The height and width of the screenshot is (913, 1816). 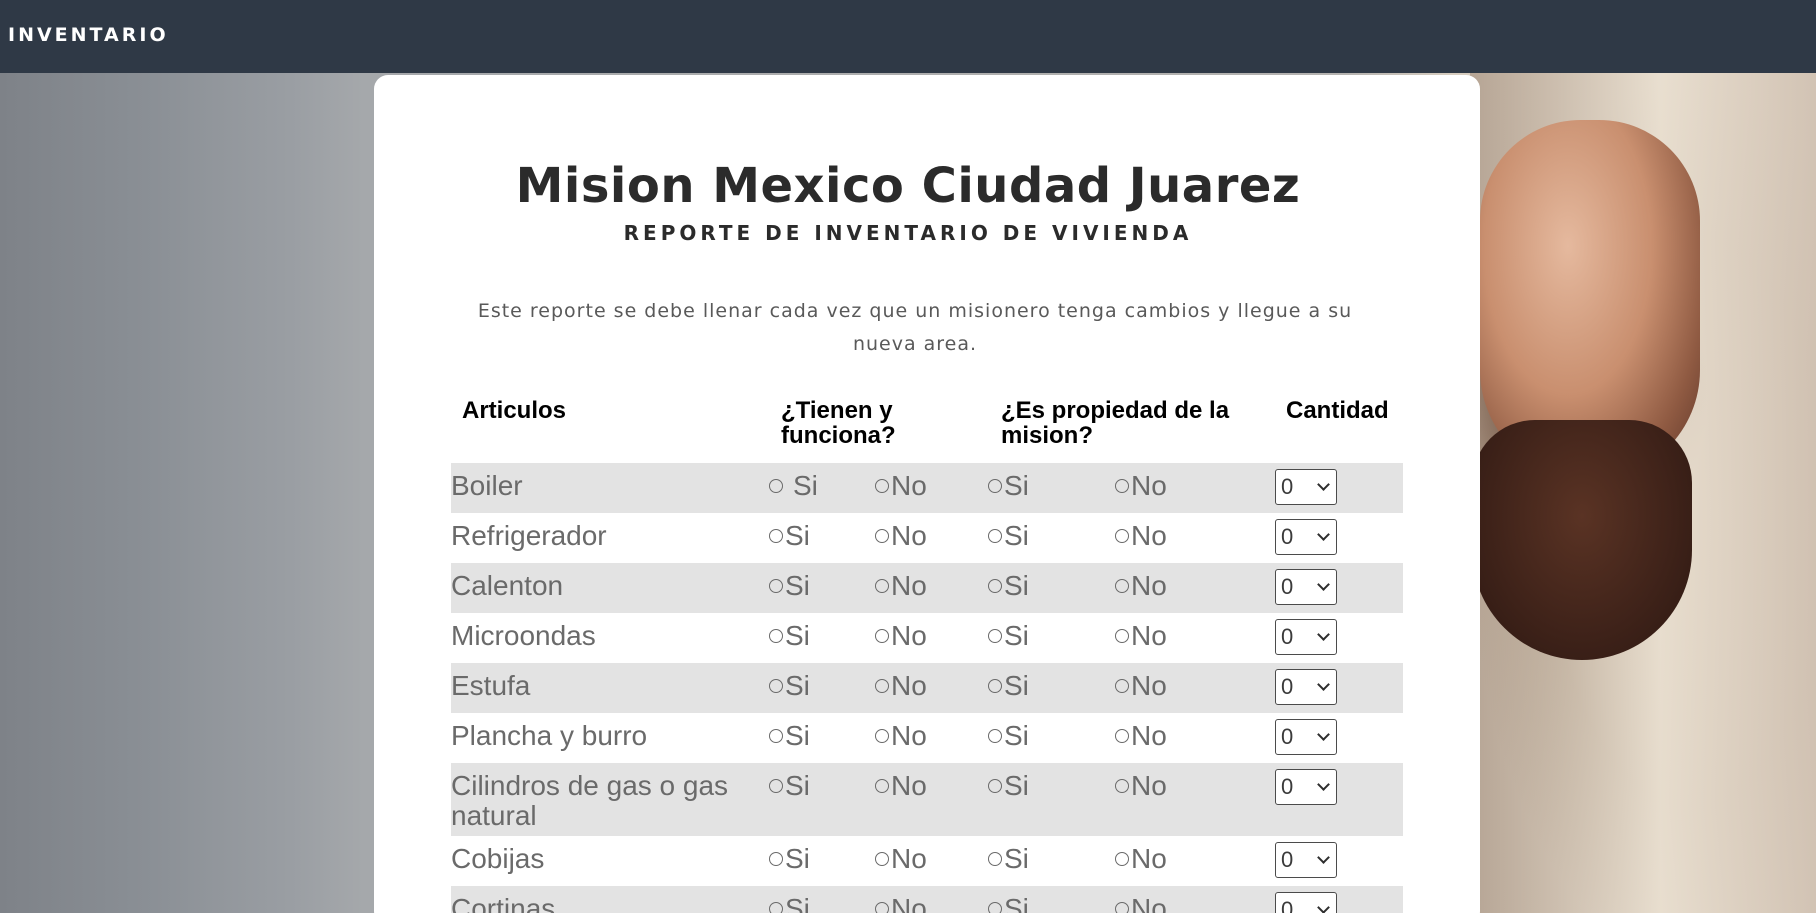 What do you see at coordinates (1582, 540) in the screenshot?
I see `background-beard` at bounding box center [1582, 540].